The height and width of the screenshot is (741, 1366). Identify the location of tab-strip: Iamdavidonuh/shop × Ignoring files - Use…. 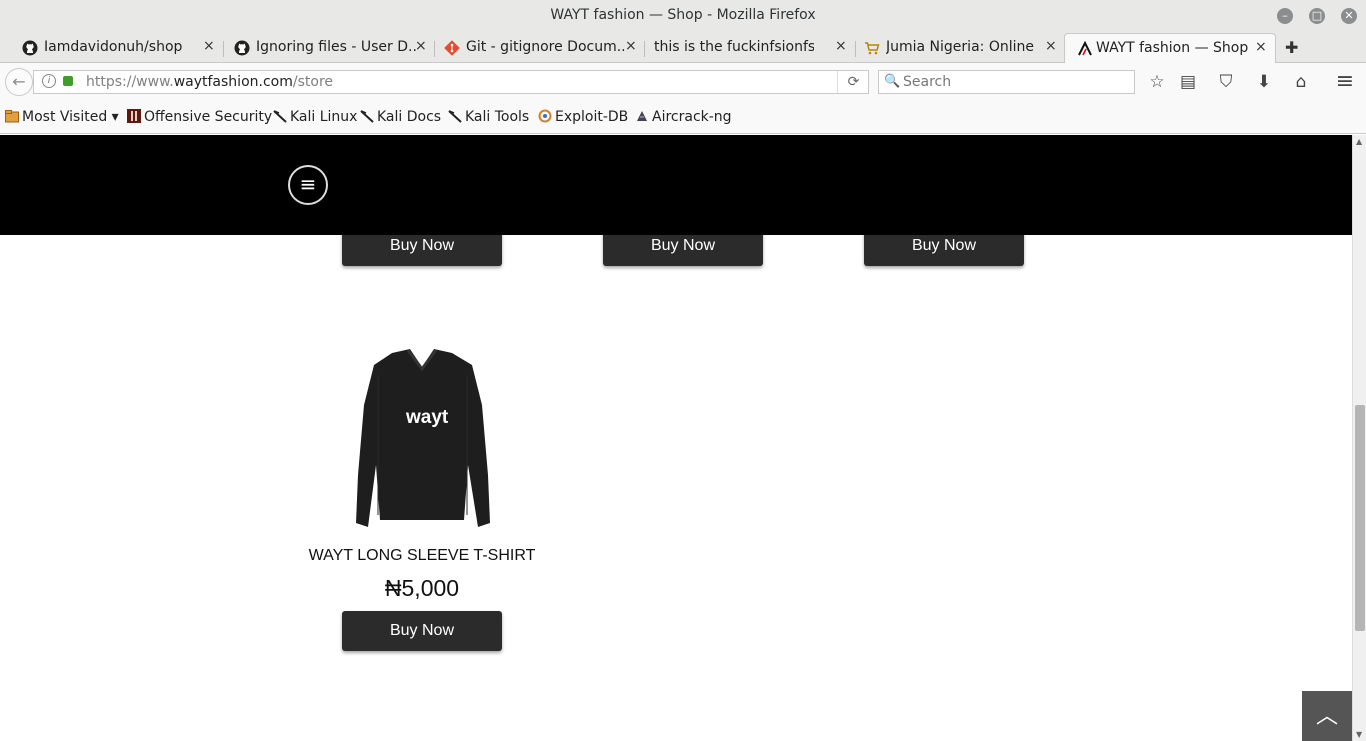
(683, 48).